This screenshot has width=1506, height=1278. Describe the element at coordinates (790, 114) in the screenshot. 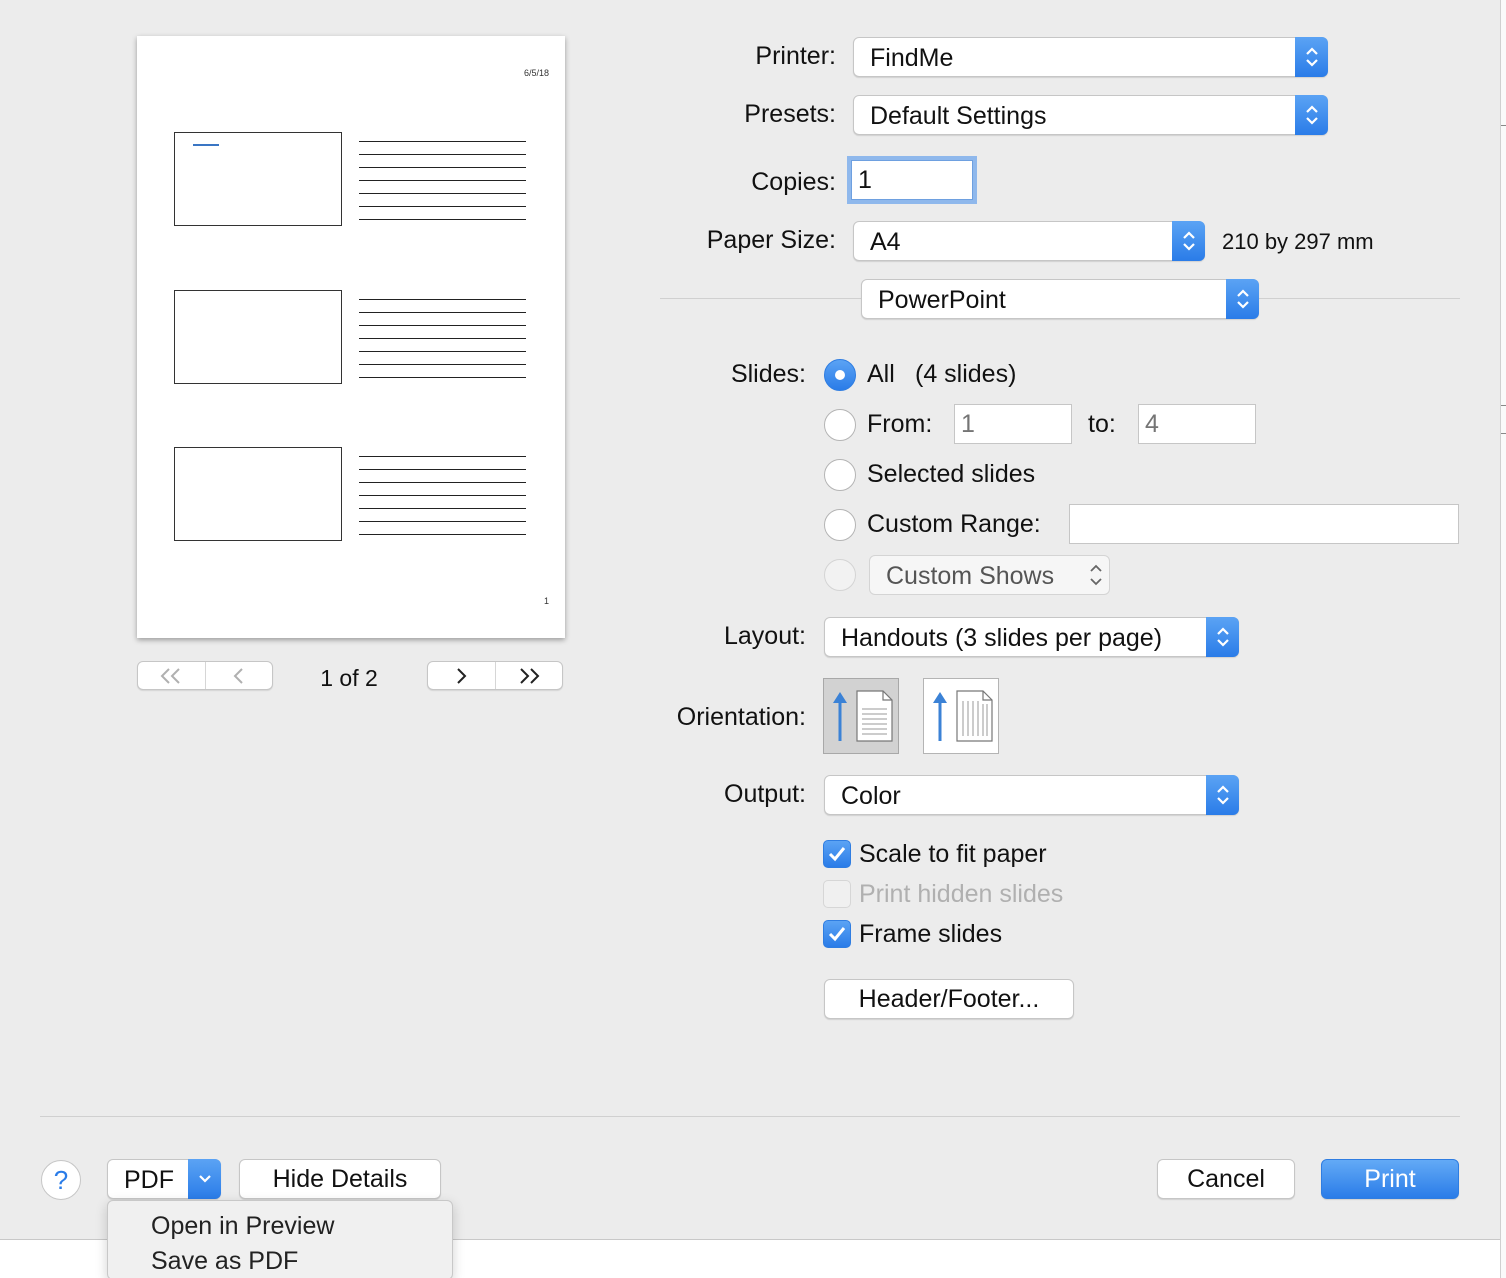

I see `presets-label: Presets:` at that location.